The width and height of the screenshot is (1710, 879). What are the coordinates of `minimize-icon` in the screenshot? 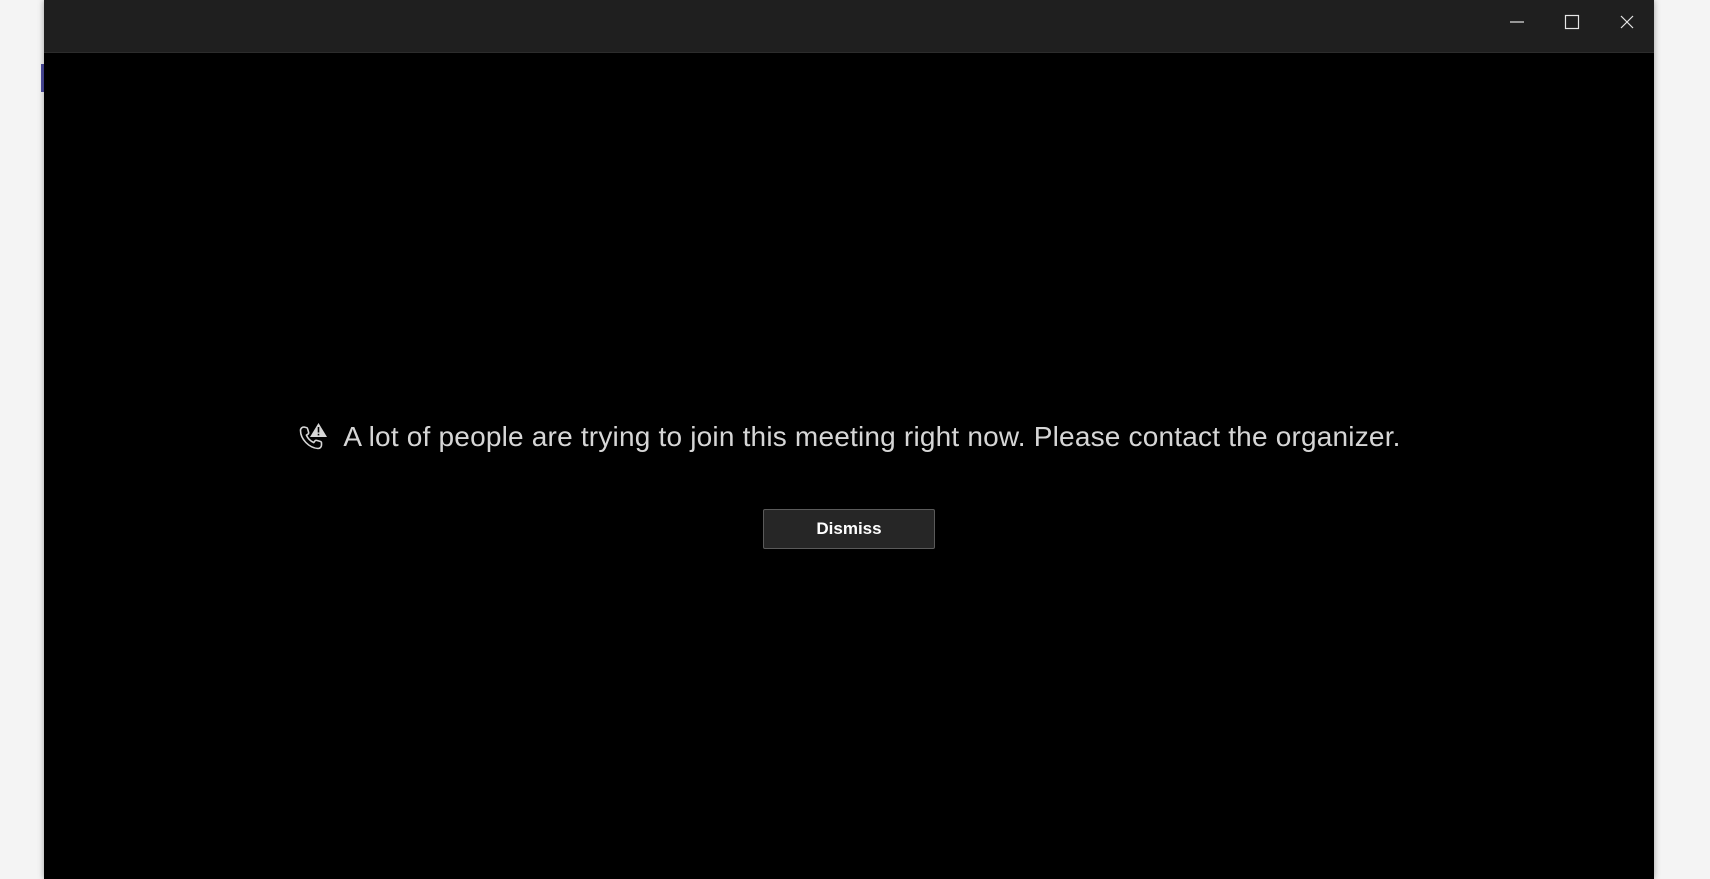 It's located at (1516, 22).